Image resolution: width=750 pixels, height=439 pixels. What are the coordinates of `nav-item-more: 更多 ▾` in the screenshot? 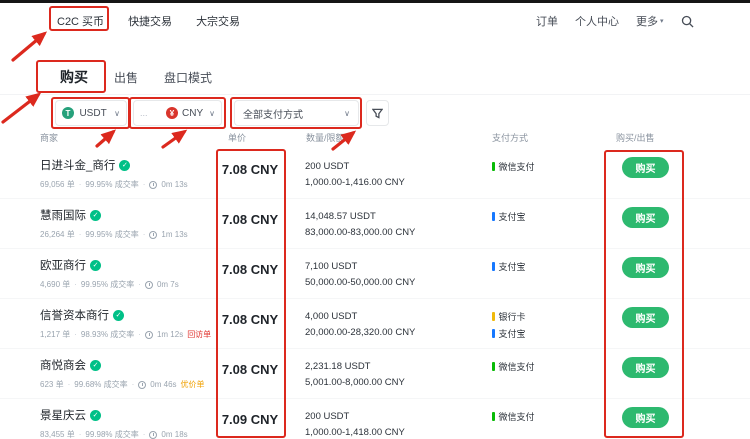 It's located at (650, 21).